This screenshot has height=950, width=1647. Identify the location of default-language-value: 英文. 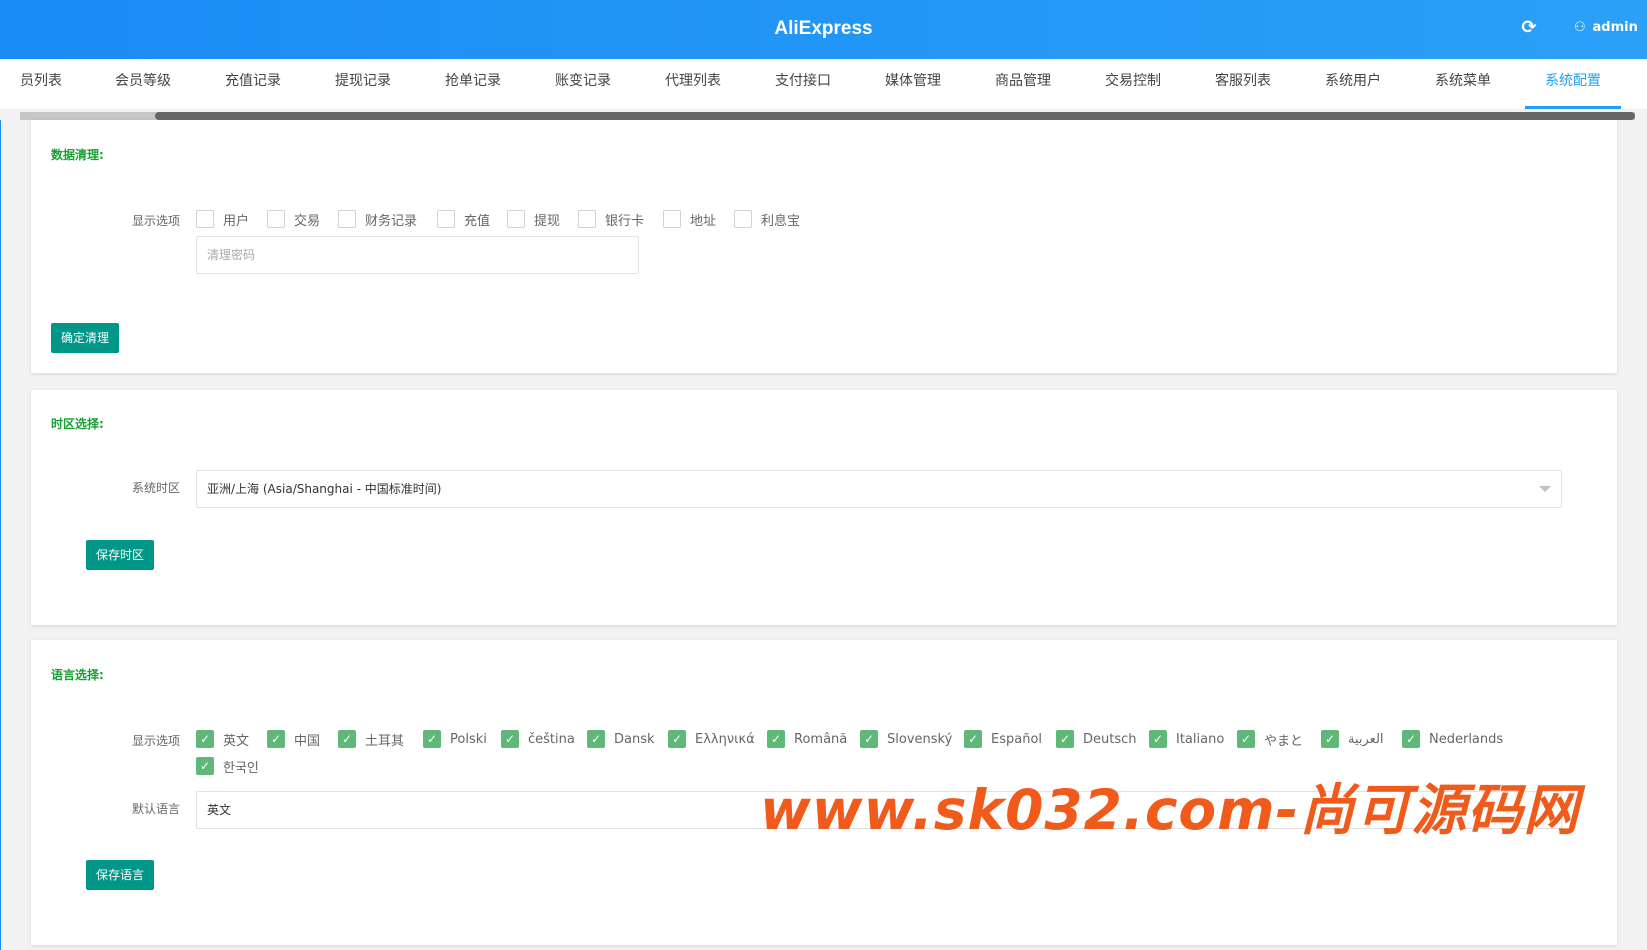
(219, 810).